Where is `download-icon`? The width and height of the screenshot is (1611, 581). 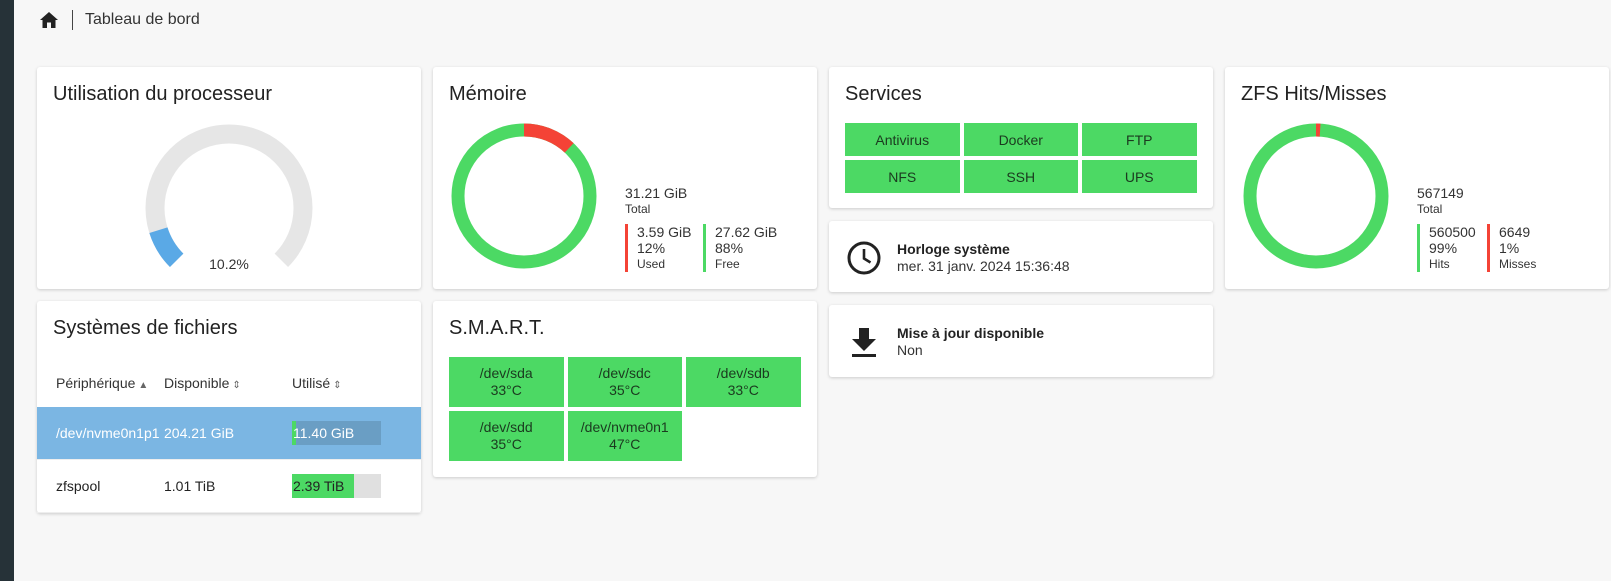 download-icon is located at coordinates (864, 342).